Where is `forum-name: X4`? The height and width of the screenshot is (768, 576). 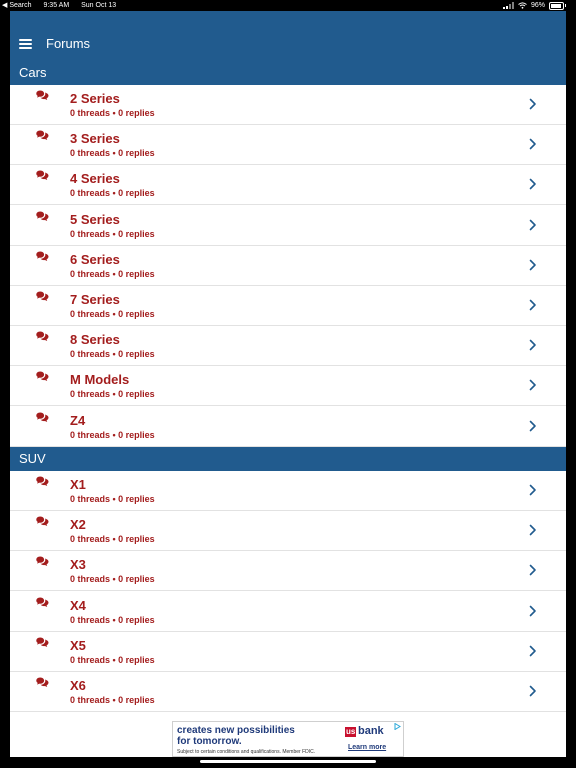 forum-name: X4 is located at coordinates (78, 605).